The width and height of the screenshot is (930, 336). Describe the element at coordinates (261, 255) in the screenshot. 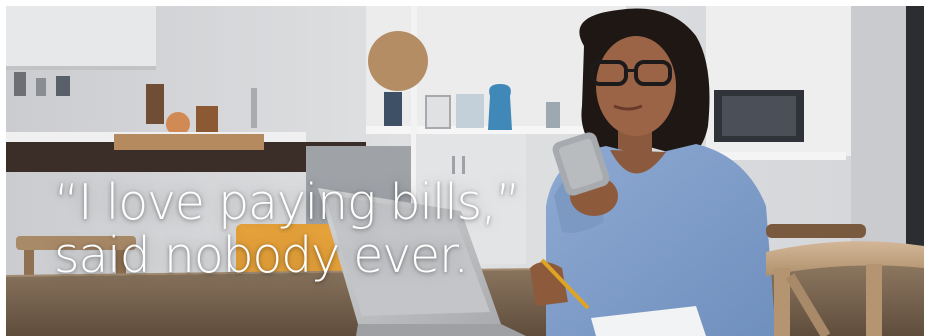

I see `headline-line-2: said nobody ever.` at that location.